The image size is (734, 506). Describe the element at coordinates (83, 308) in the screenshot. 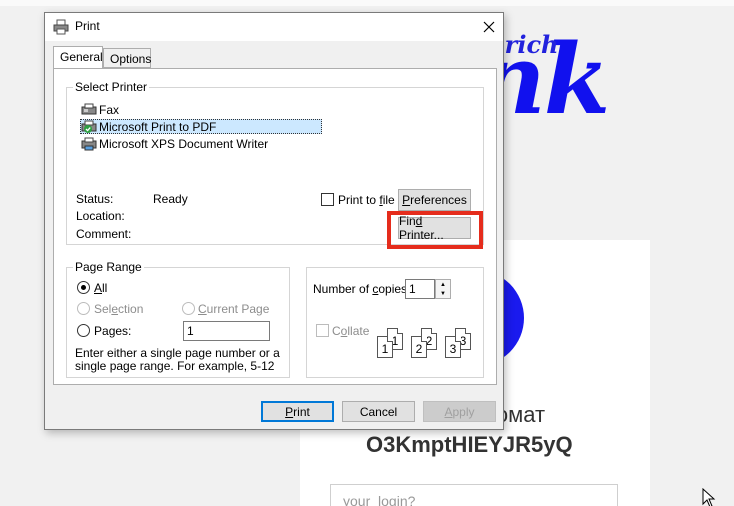

I see `page-range-selection-radio` at that location.